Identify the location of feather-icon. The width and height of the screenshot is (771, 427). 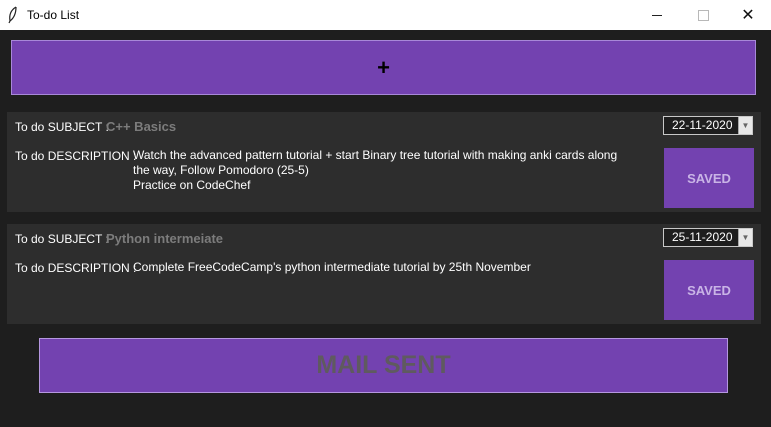
(13, 15).